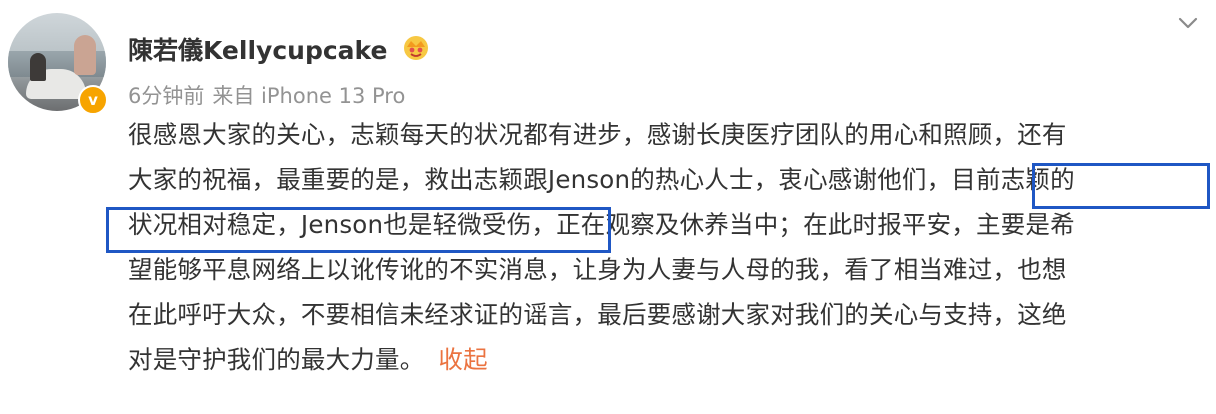  What do you see at coordinates (597, 269) in the screenshot?
I see `post-line: 望能够平息网络上以讹传讹的不实消息，让身为人妻与人母的我，看了相当难过，也想` at bounding box center [597, 269].